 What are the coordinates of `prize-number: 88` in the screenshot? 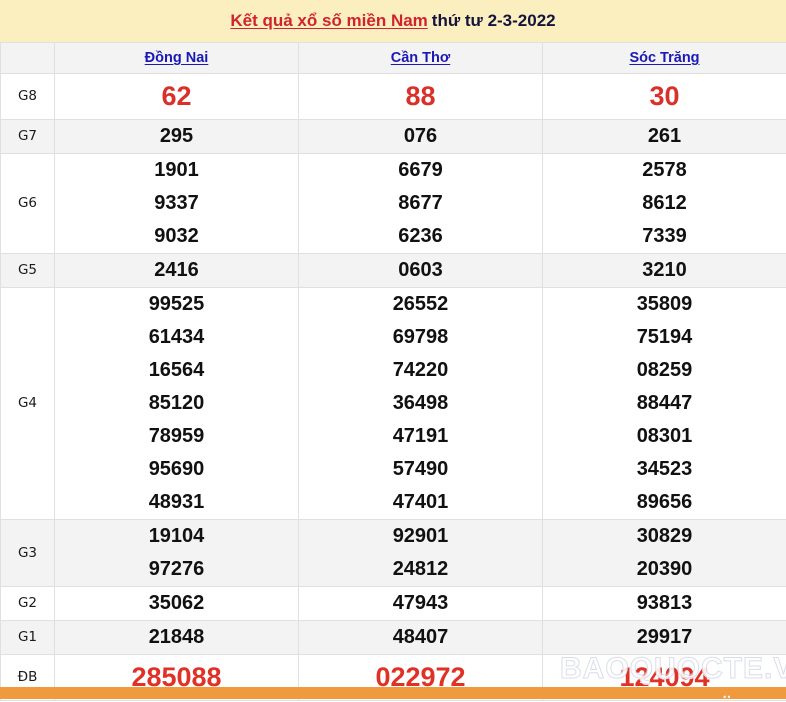 It's located at (420, 96).